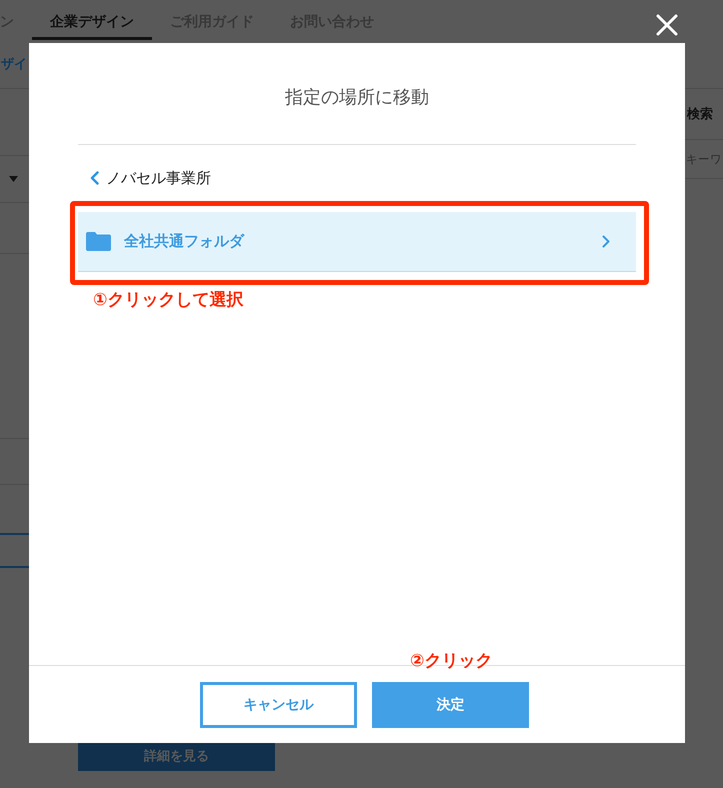 This screenshot has height=788, width=723. Describe the element at coordinates (14, 64) in the screenshot. I see `page-heading: ザイ` at that location.